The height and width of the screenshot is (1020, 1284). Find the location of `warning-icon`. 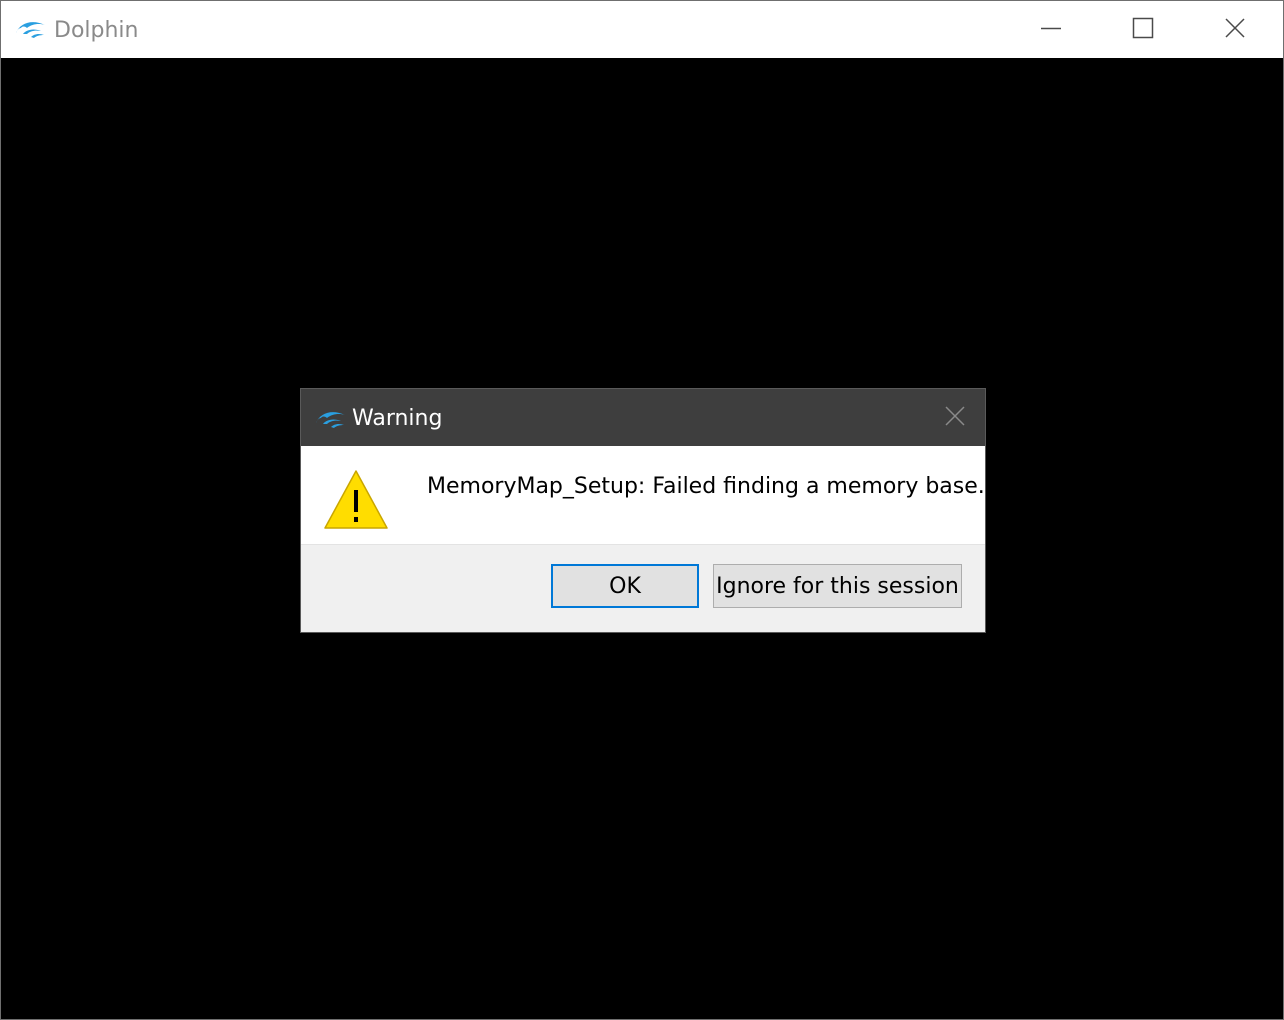

warning-icon is located at coordinates (356, 499).